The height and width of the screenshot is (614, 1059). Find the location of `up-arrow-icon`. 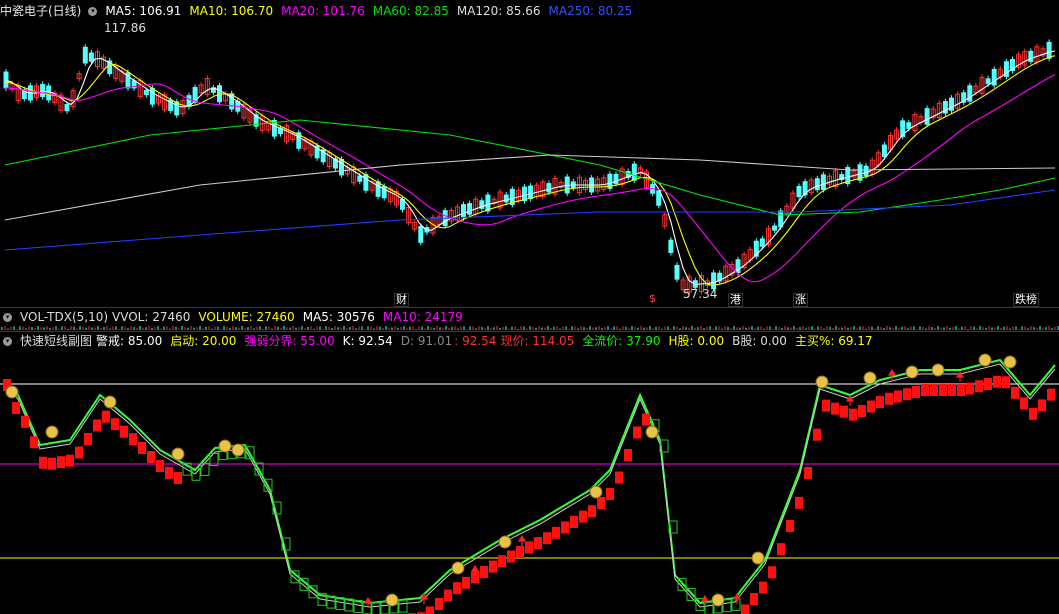

up-arrow-icon is located at coordinates (705, 600).